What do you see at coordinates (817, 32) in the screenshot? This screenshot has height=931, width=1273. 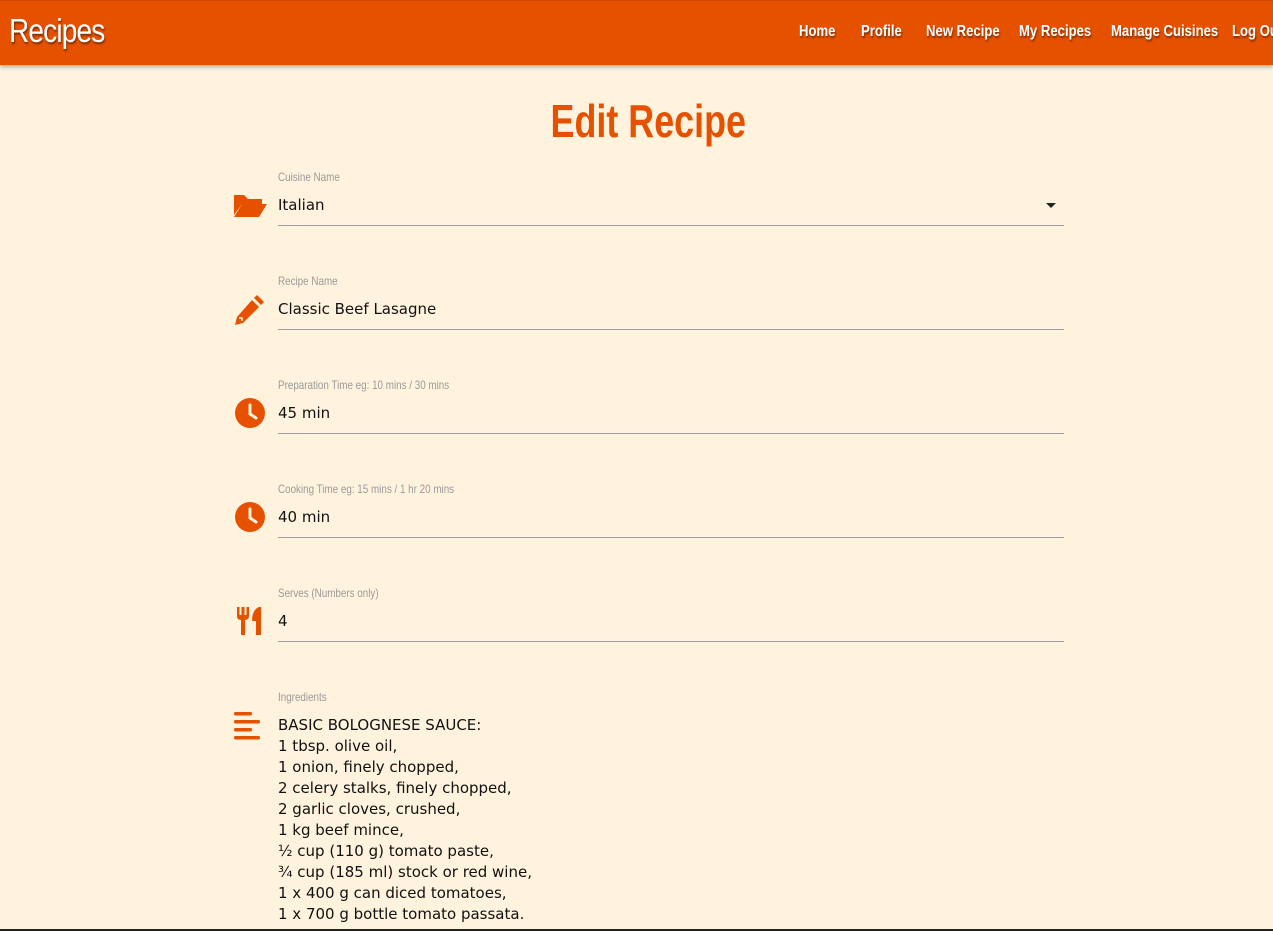 I see `nav-link-home: Home` at bounding box center [817, 32].